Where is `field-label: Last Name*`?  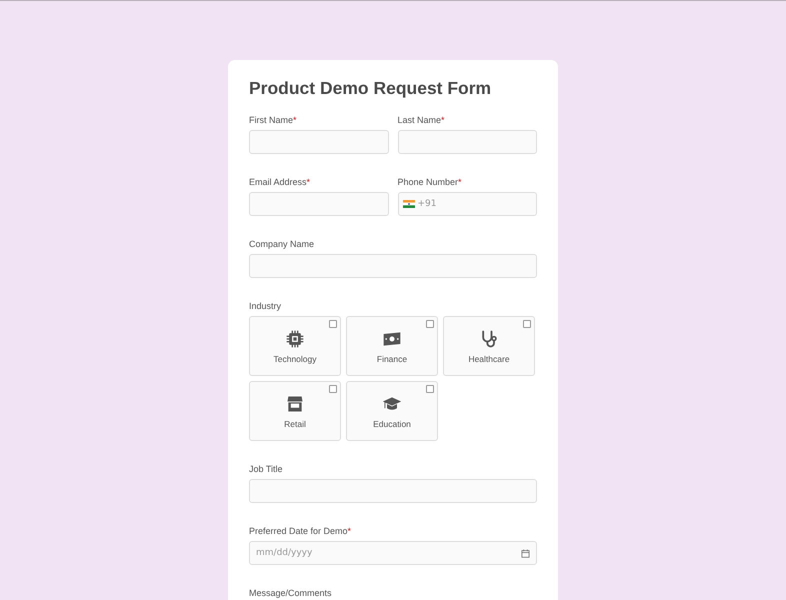 field-label: Last Name* is located at coordinates (422, 120).